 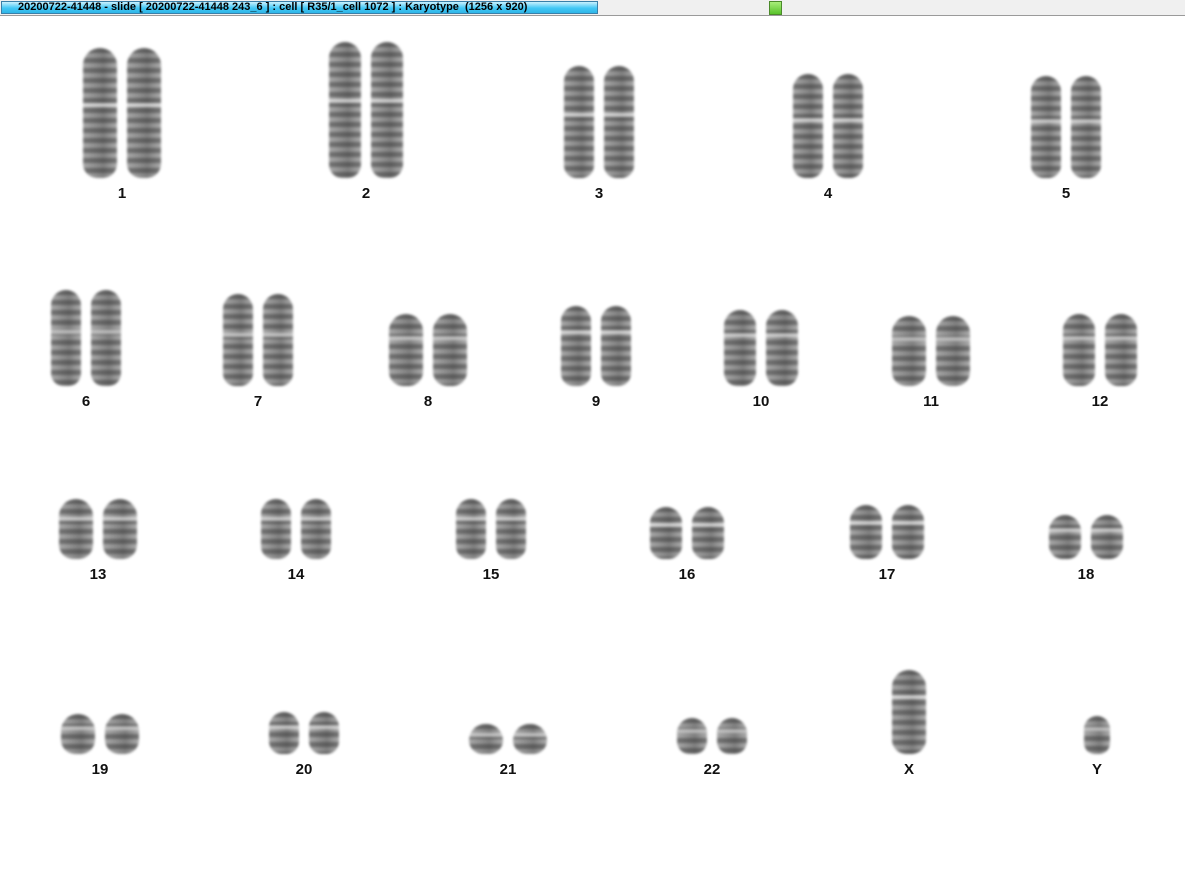 I want to click on chromosome-pair-20: 20, so click(x=304, y=746).